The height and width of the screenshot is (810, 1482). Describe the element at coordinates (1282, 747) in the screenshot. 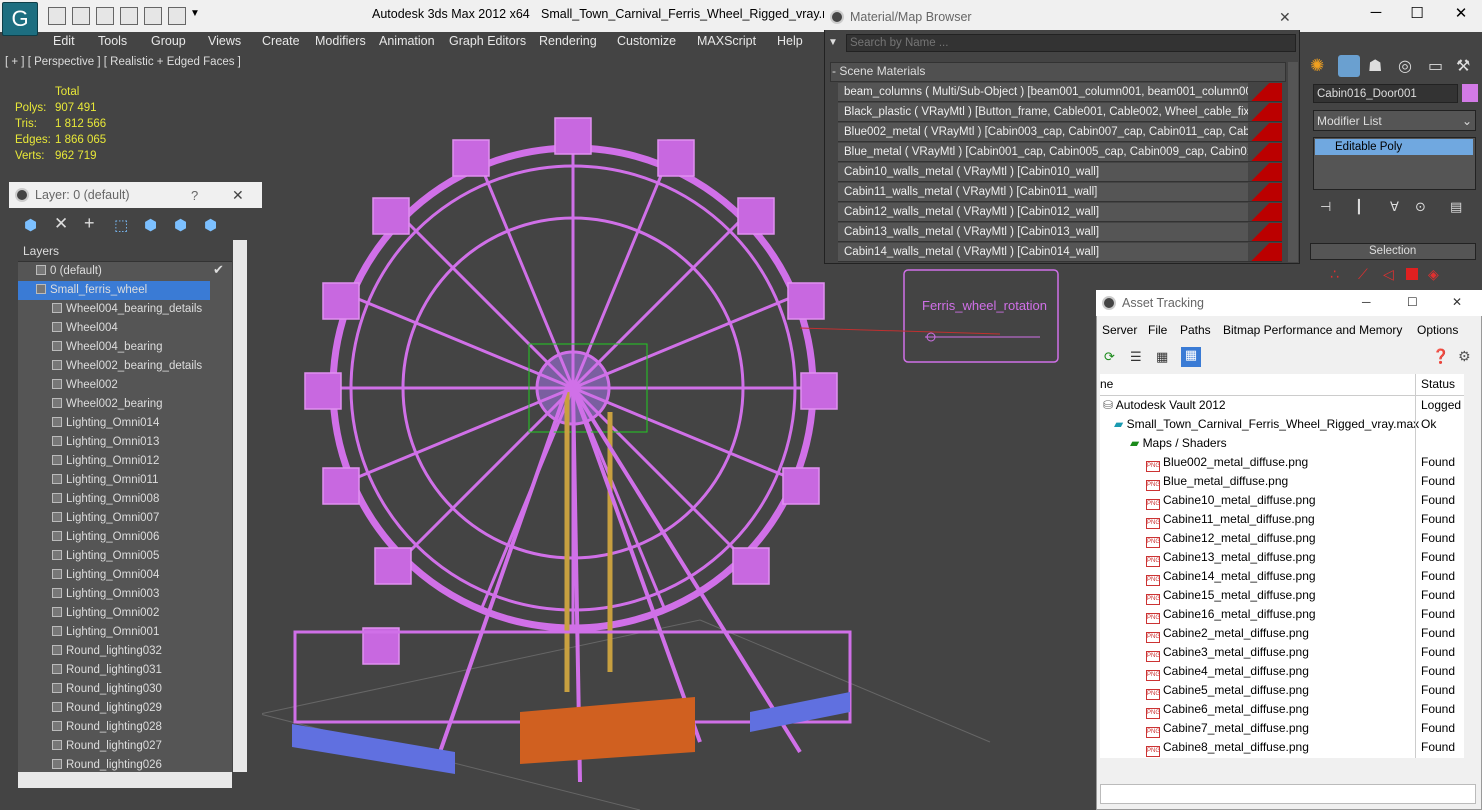

I see `asset-row: PNG Cabine8_metal_diffuse.png Found` at that location.